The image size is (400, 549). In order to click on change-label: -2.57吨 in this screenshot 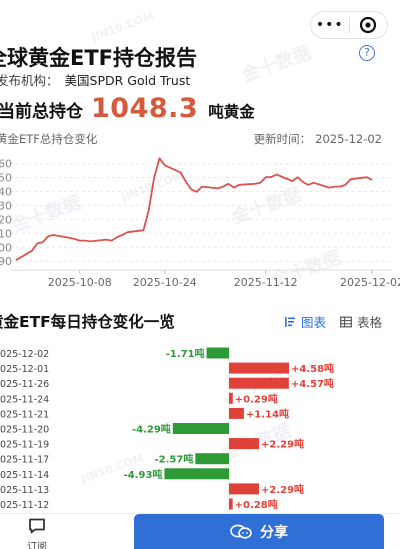, I will do `click(174, 459)`.